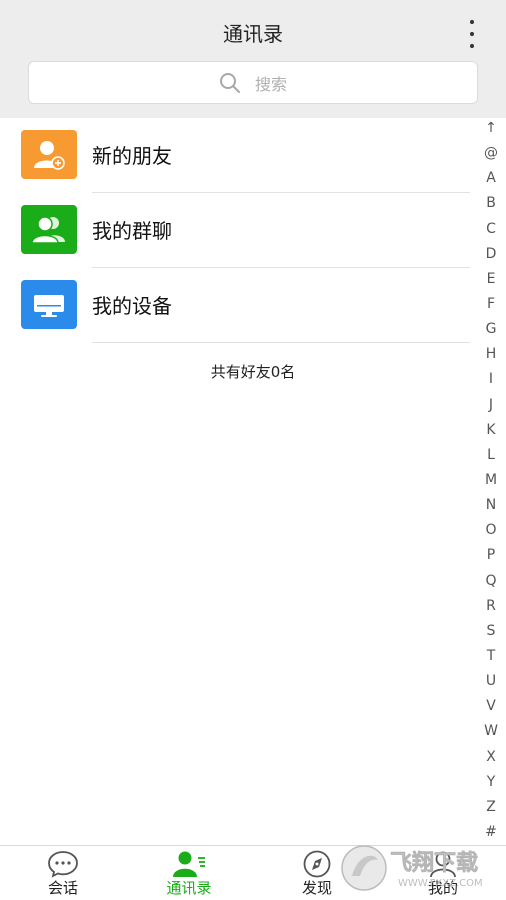  What do you see at coordinates (253, 372) in the screenshot?
I see `friend-count-text: 共有好友0名` at bounding box center [253, 372].